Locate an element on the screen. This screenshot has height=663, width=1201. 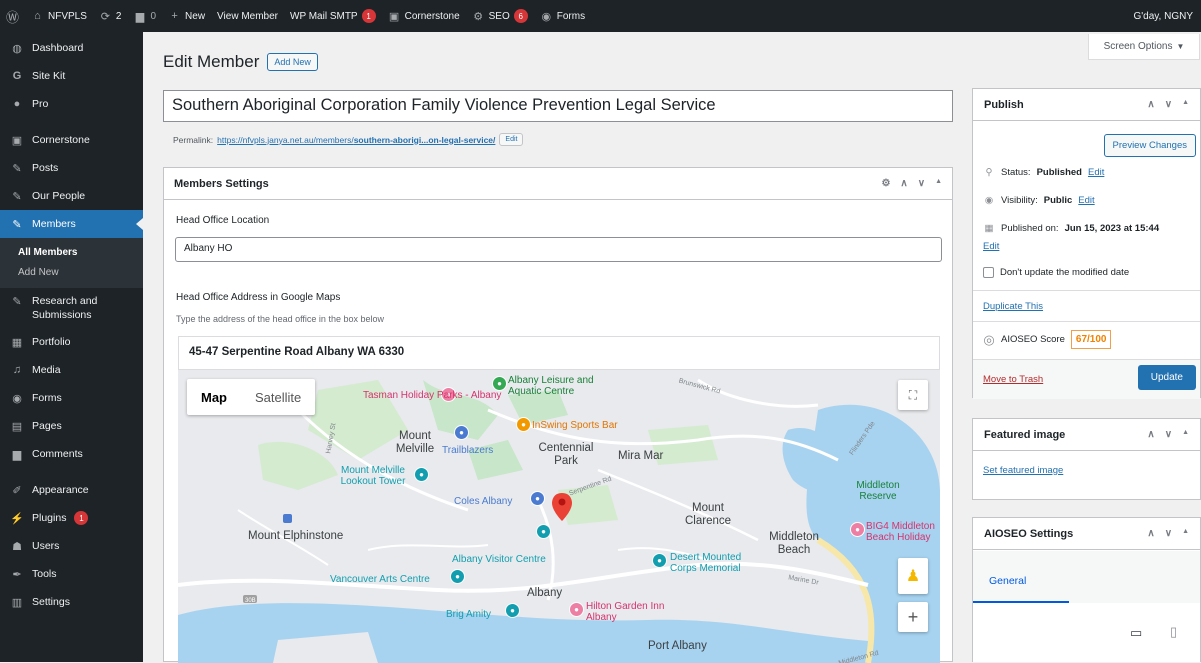
mobile-icon: ▯ is located at coordinates (1173, 632).